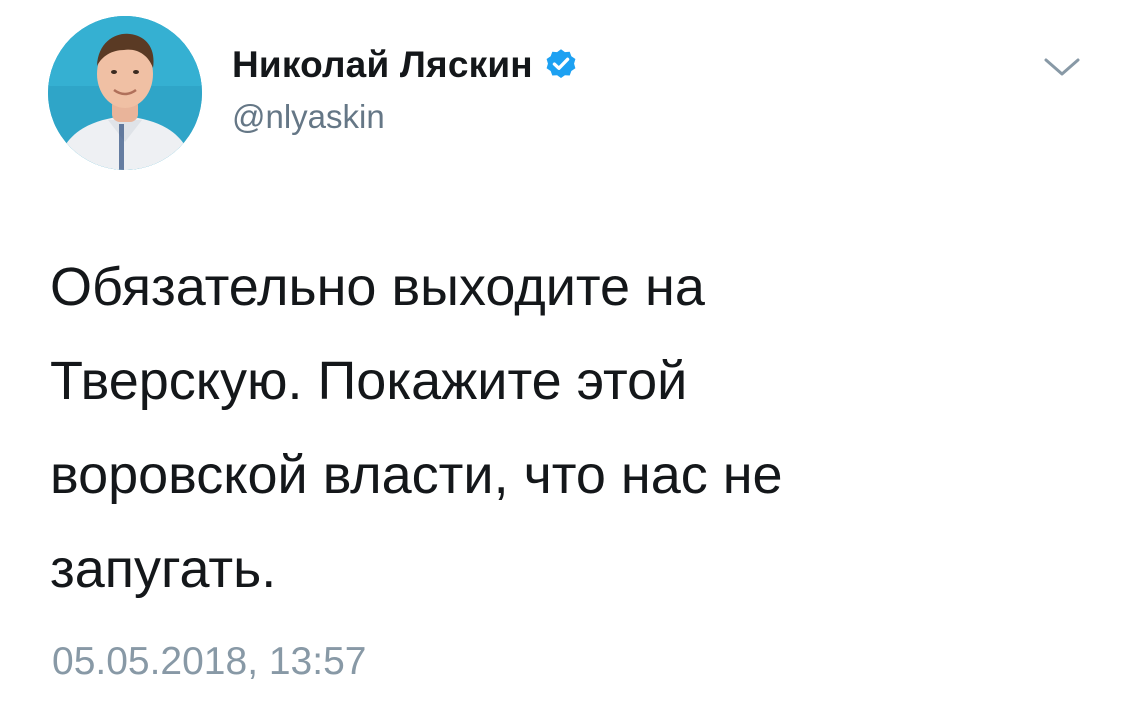 This screenshot has width=1125, height=720. I want to click on avatar, so click(125, 93).